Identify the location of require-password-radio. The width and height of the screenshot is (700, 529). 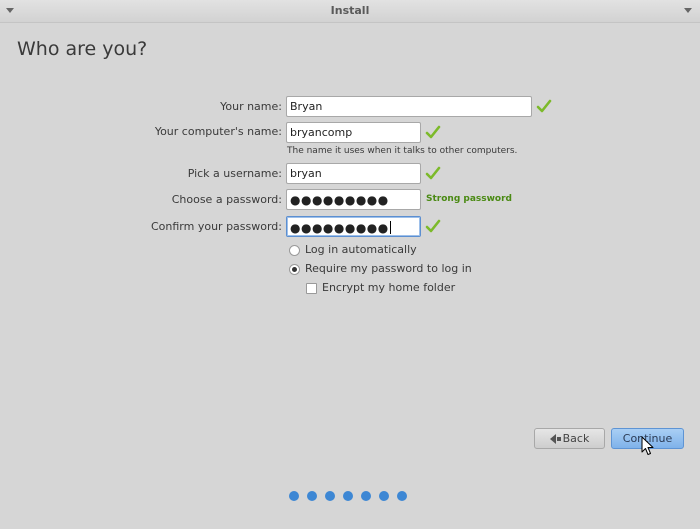
(294, 269).